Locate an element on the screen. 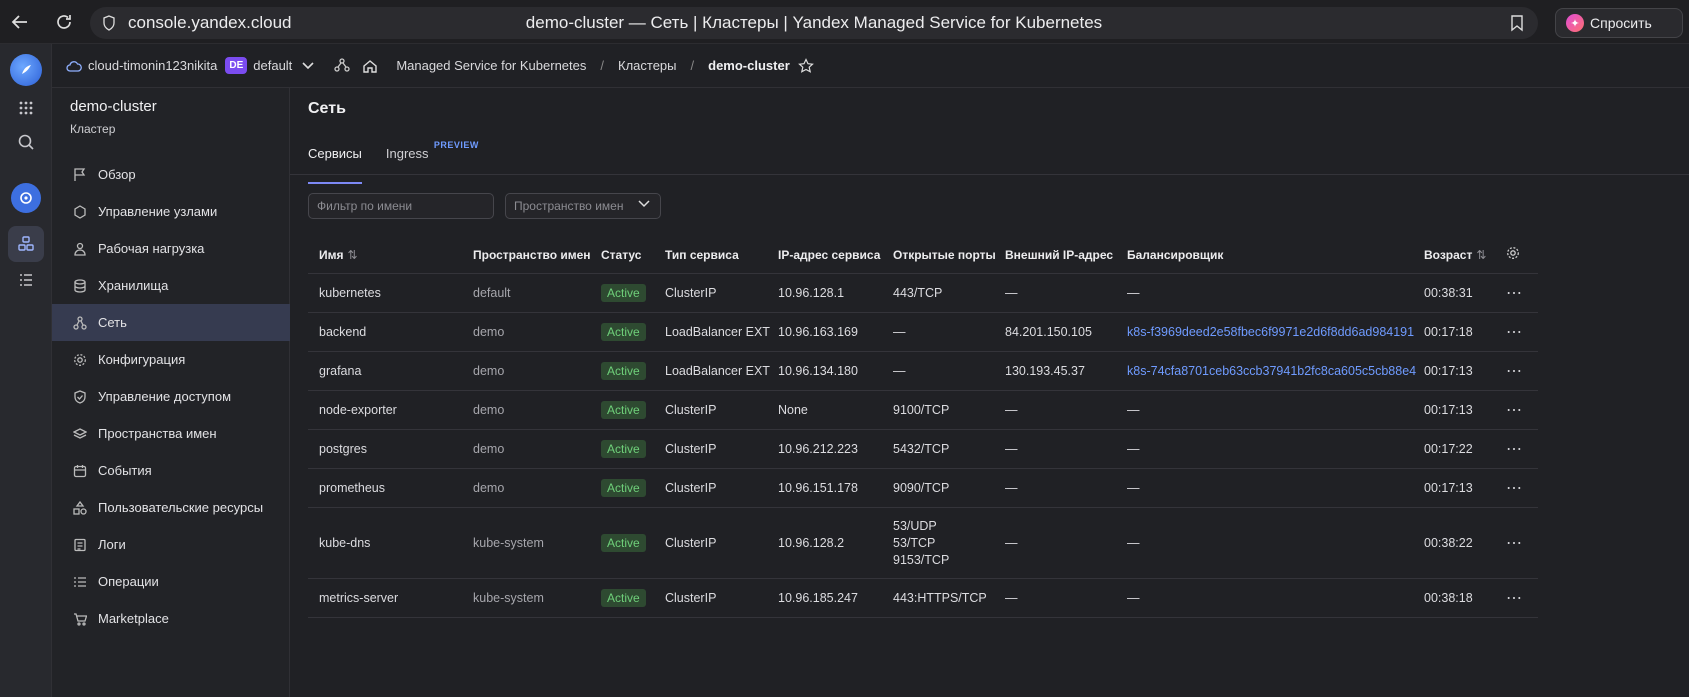 The image size is (1689, 697). row-namespace: default is located at coordinates (492, 293).